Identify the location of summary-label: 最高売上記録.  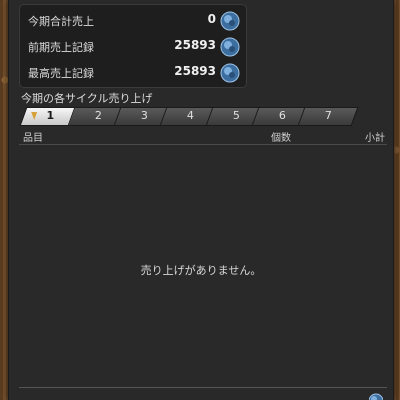
(61, 73).